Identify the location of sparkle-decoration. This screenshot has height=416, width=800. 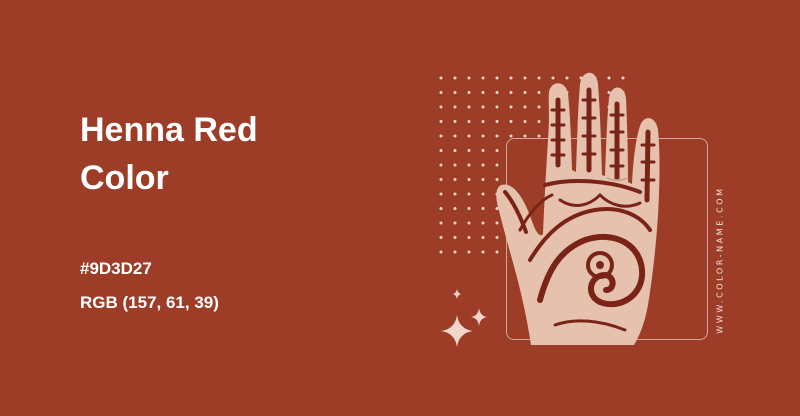
(464, 318).